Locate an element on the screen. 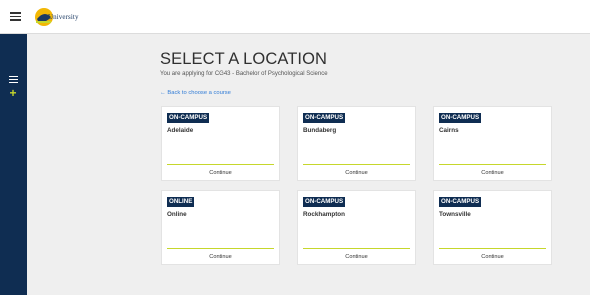  list-icon is located at coordinates (13, 80).